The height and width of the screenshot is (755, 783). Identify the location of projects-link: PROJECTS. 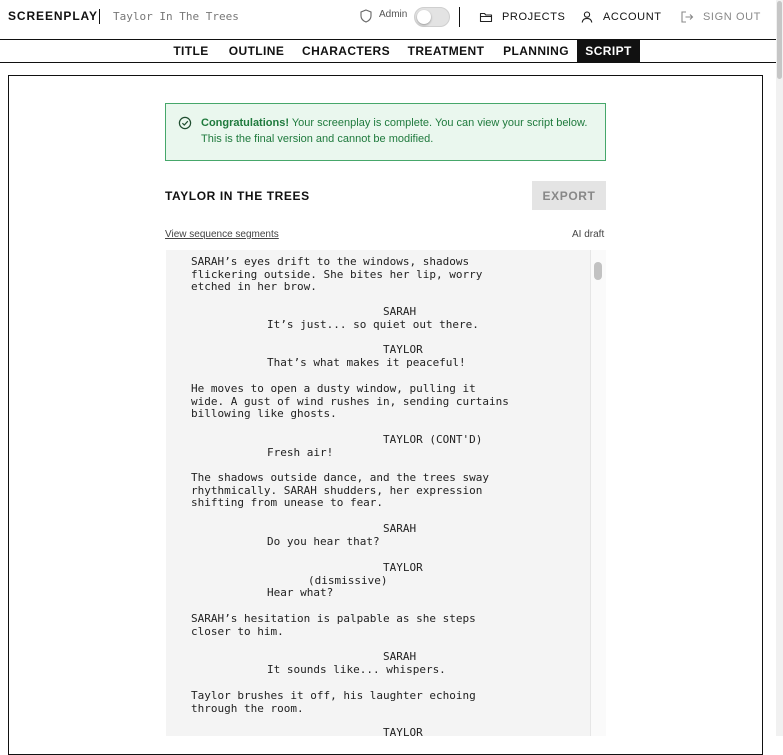
(522, 17).